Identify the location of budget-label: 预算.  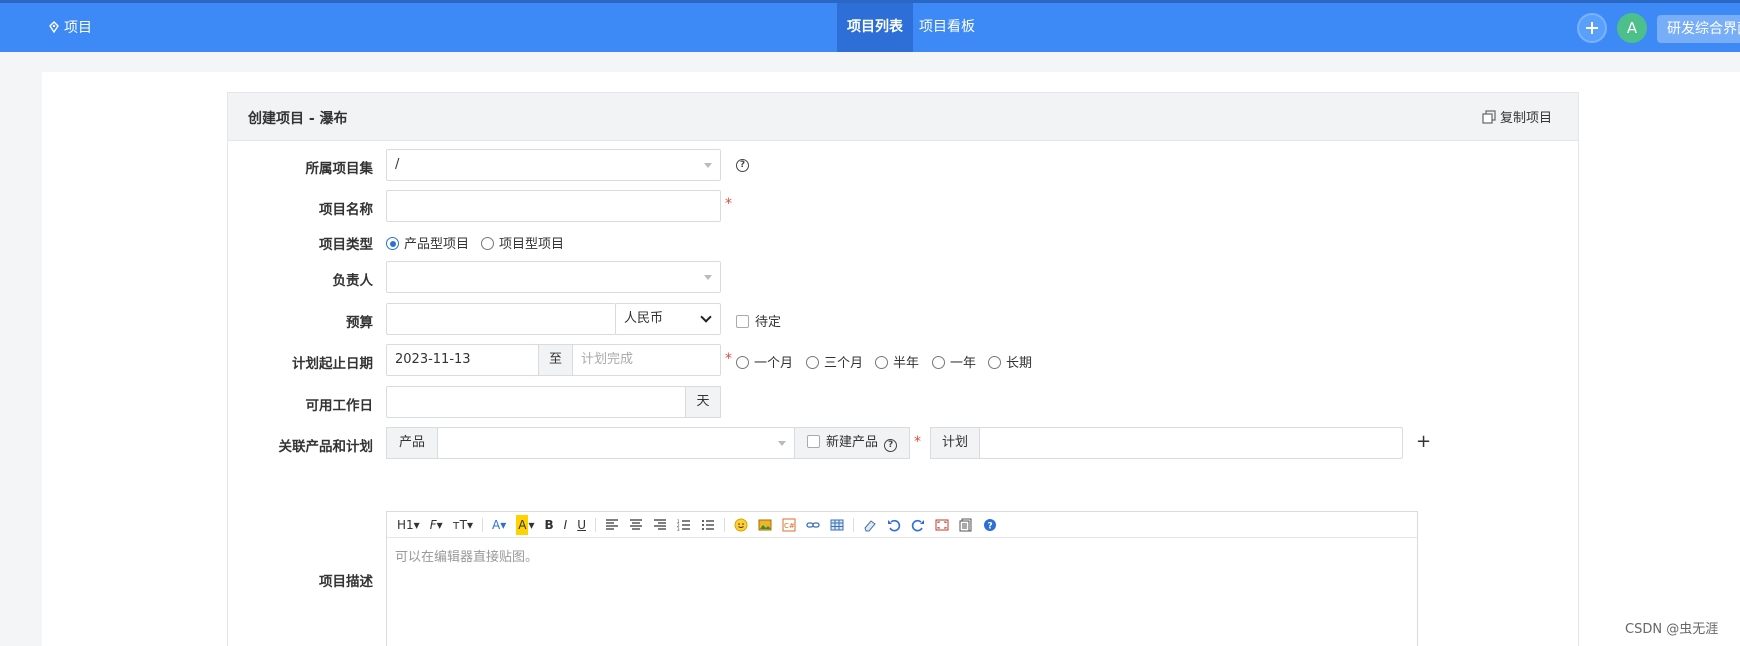
(359, 323).